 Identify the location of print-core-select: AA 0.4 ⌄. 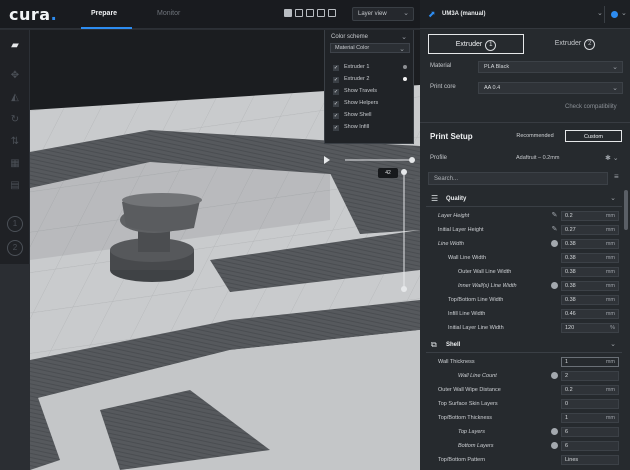
(550, 88).